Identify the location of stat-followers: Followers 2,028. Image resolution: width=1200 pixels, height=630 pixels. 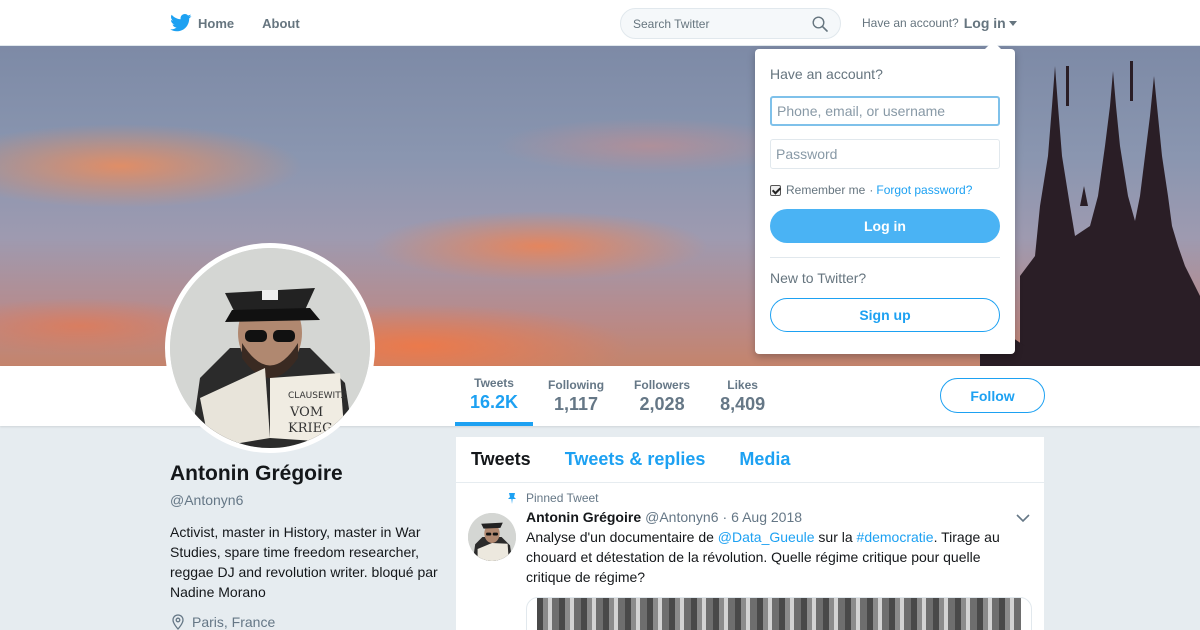
(662, 396).